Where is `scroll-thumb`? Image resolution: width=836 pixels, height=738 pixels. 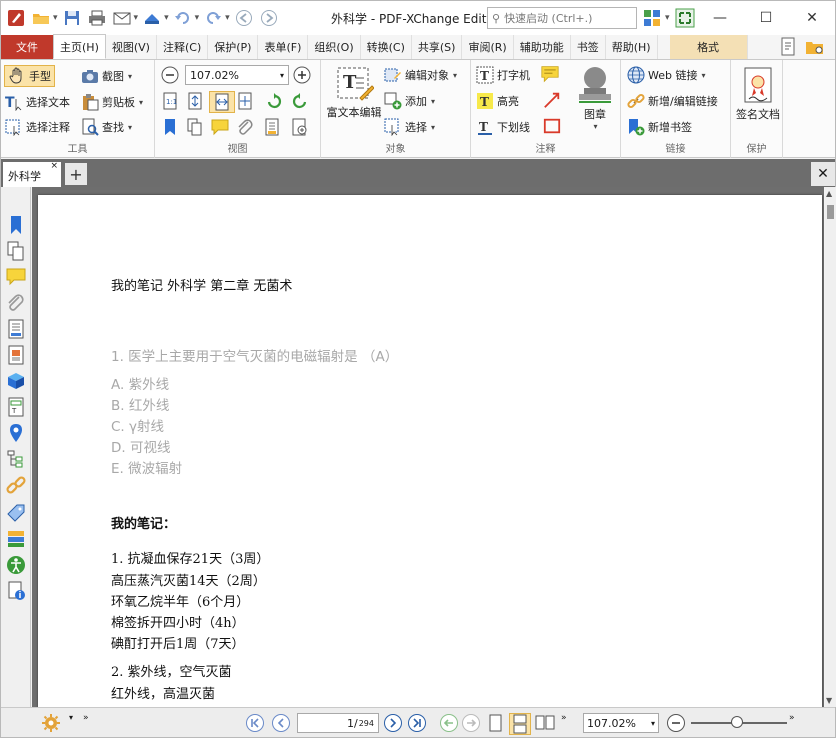 scroll-thumb is located at coordinates (830, 212).